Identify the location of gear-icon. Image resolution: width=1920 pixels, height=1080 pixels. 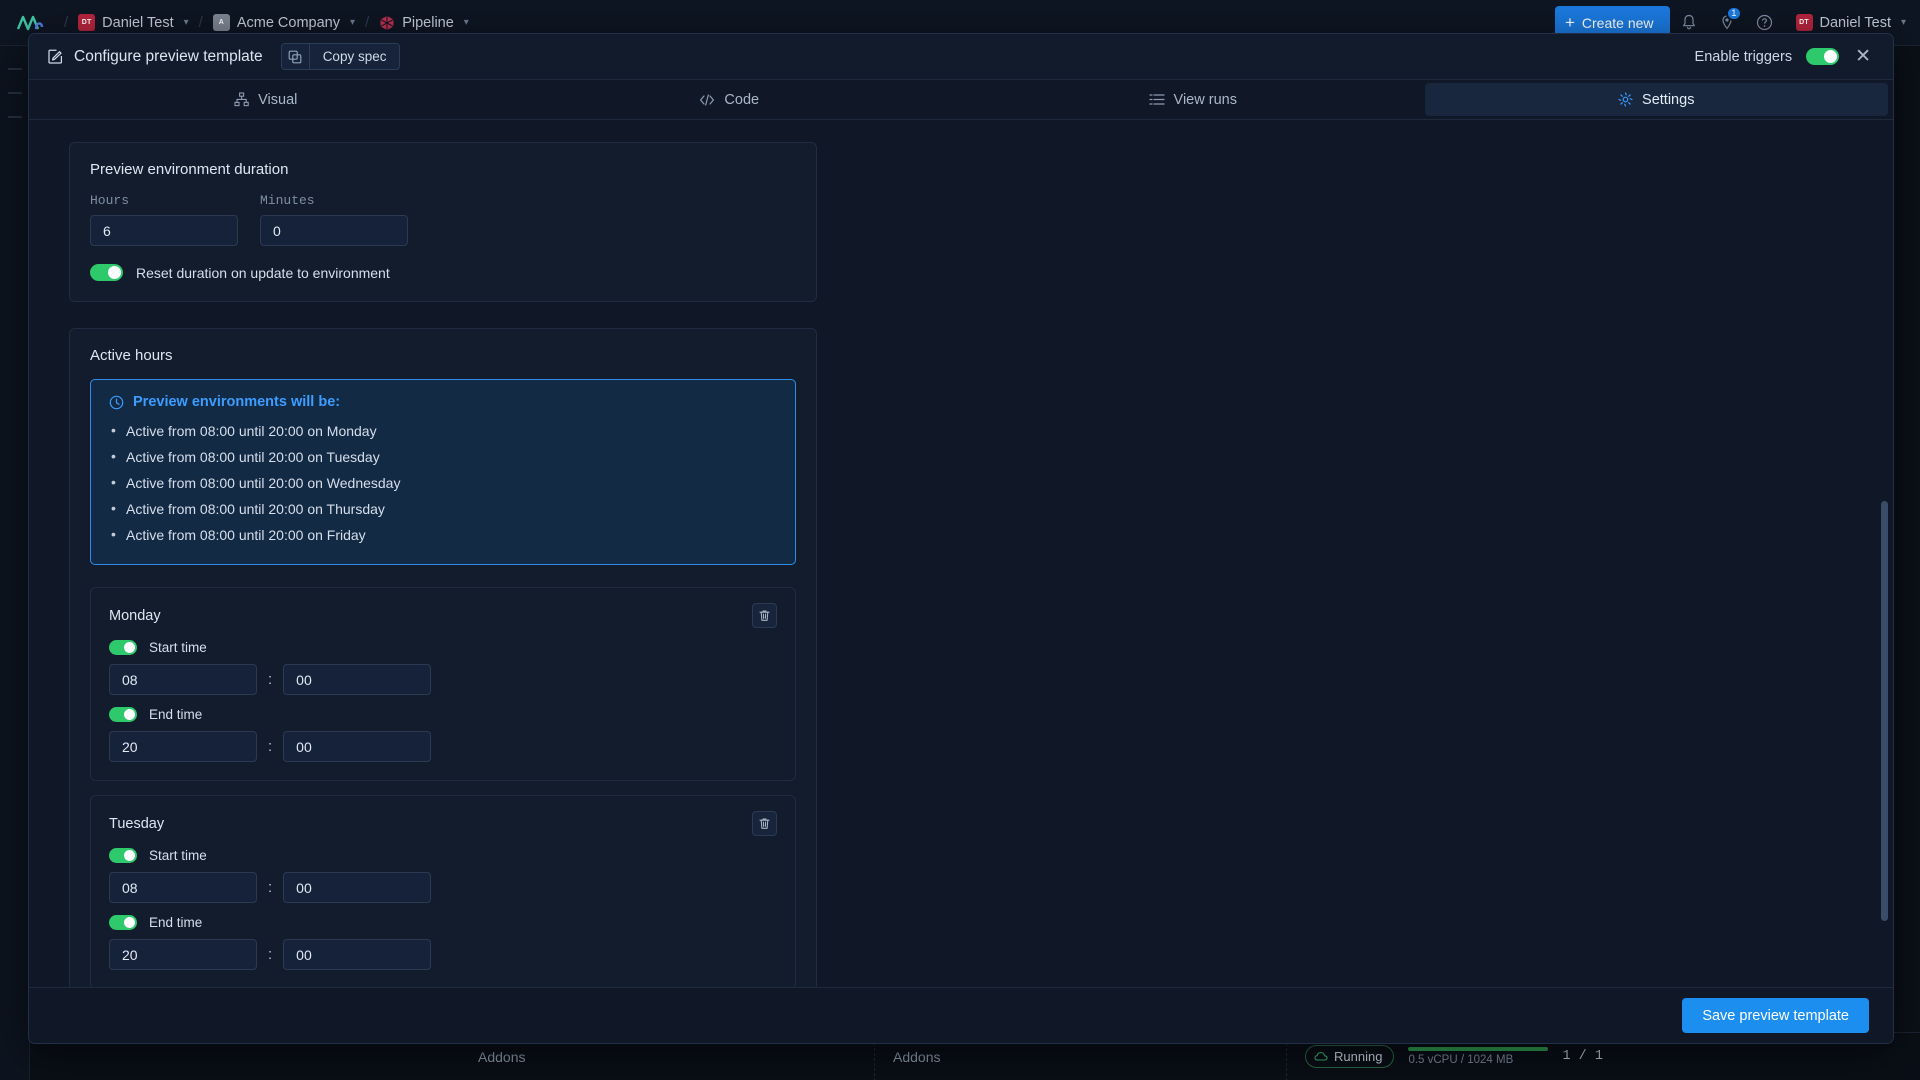
(1625, 99).